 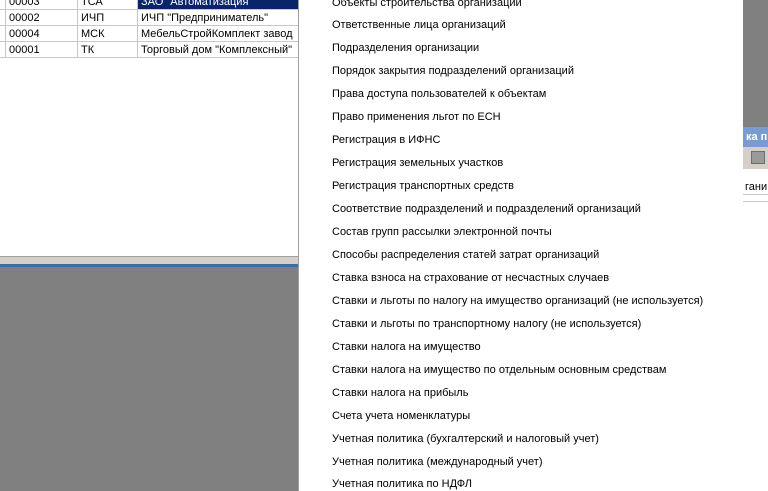 What do you see at coordinates (755, 201) in the screenshot?
I see `divider` at bounding box center [755, 201].